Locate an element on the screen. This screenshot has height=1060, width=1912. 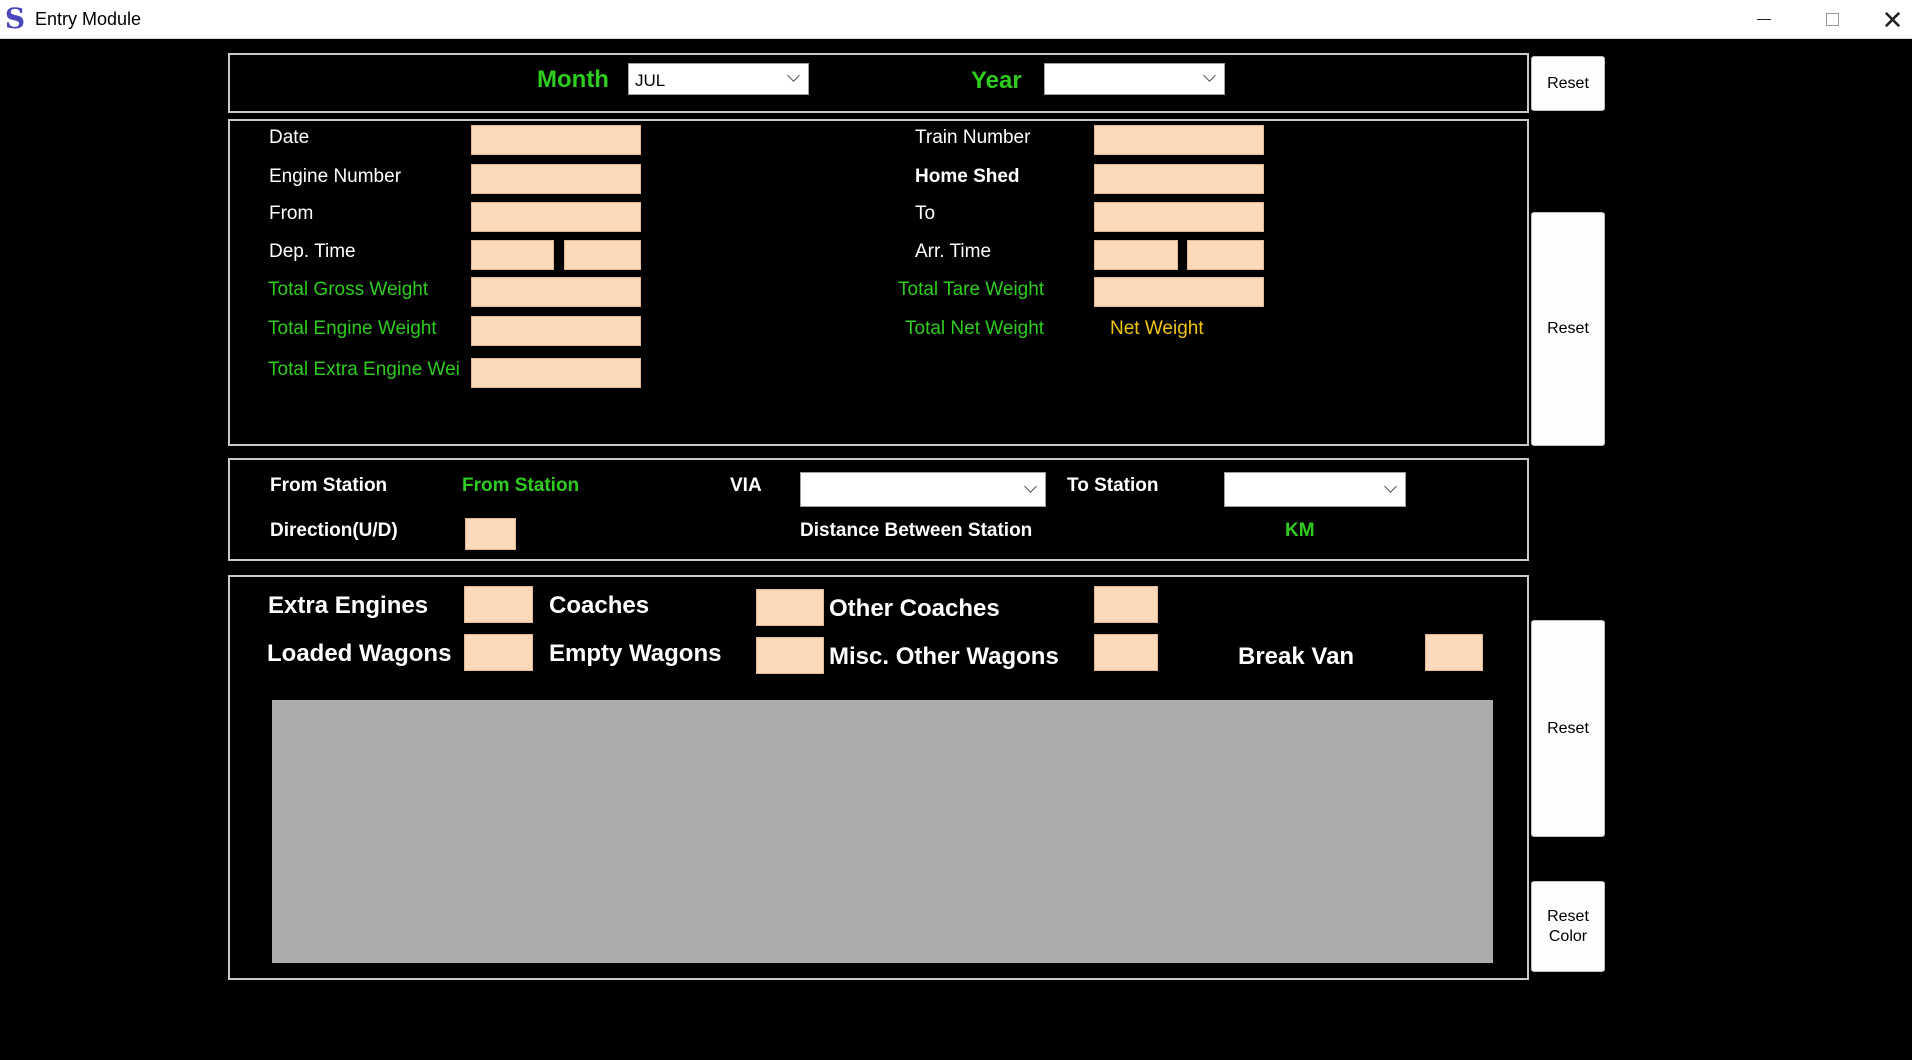
via-select is located at coordinates (923, 489).